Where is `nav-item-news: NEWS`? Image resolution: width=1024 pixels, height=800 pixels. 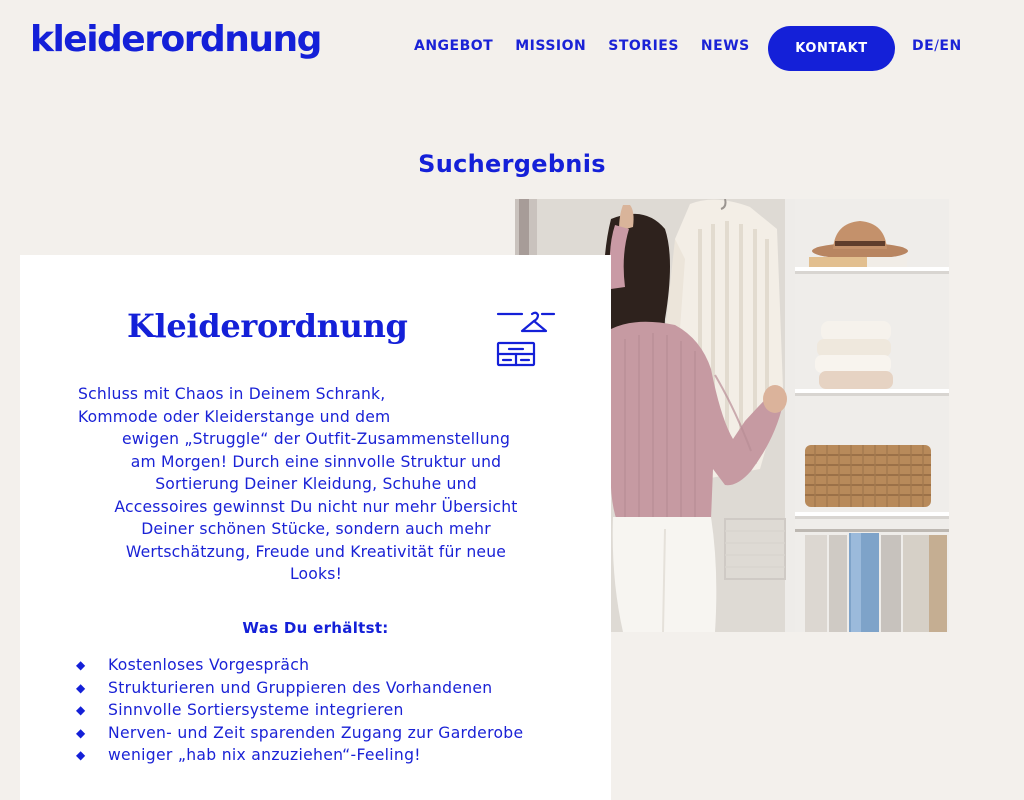 nav-item-news: NEWS is located at coordinates (725, 46).